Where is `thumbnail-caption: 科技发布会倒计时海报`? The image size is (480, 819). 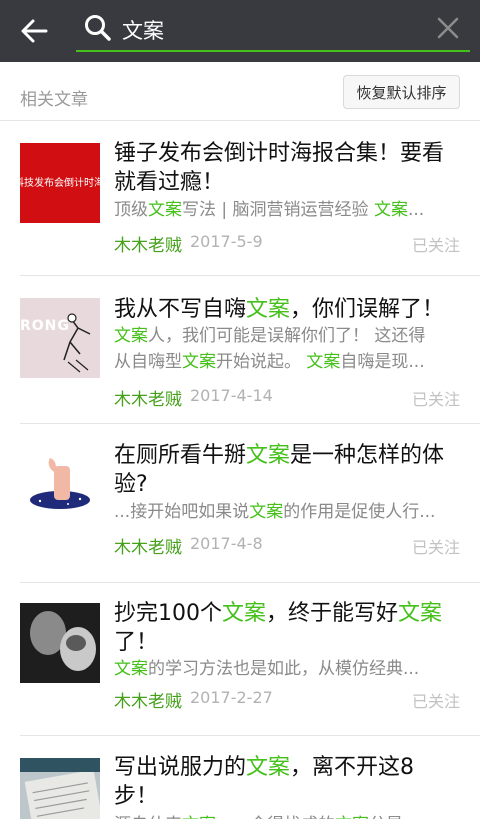 thumbnail-caption: 科技发布会倒计时海报 is located at coordinates (60, 183).